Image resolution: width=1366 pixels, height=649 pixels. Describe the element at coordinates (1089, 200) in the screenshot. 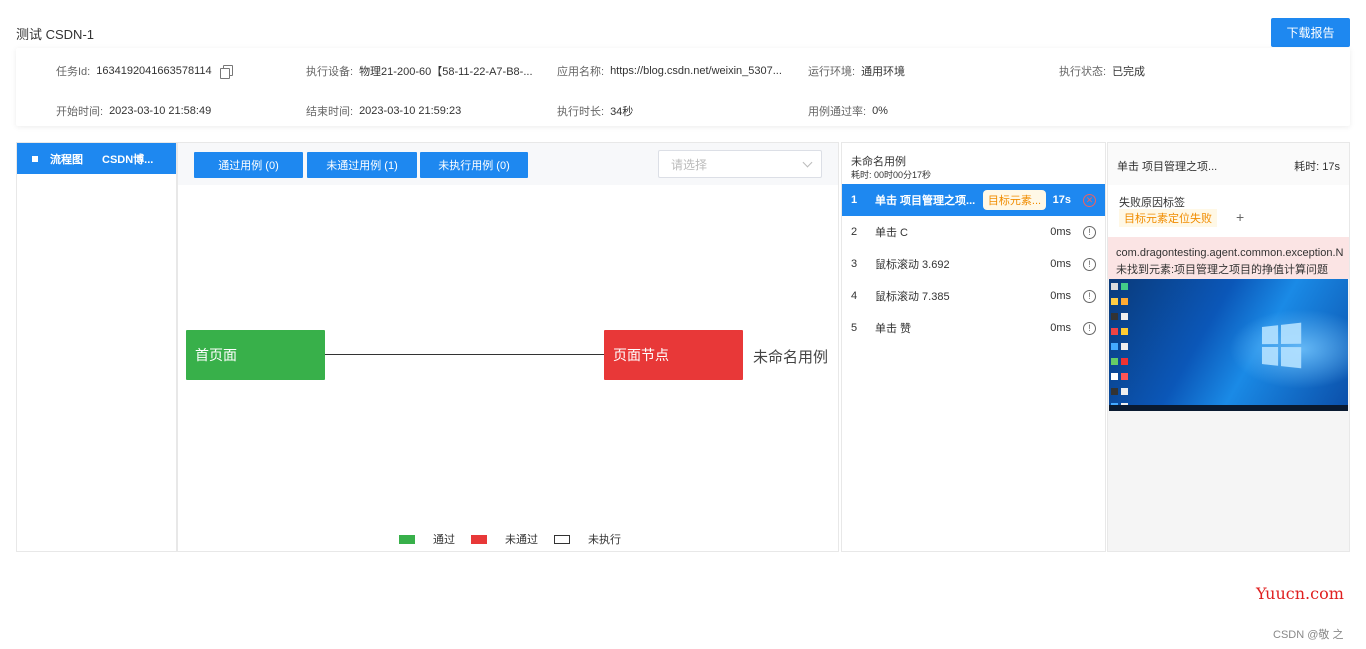

I see `error-icon: ✕` at that location.